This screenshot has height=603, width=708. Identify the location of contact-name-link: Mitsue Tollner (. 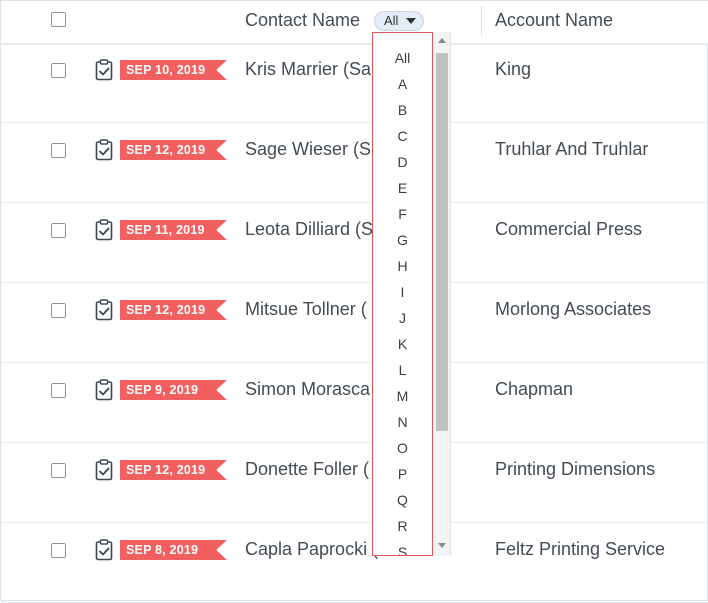
(306, 309).